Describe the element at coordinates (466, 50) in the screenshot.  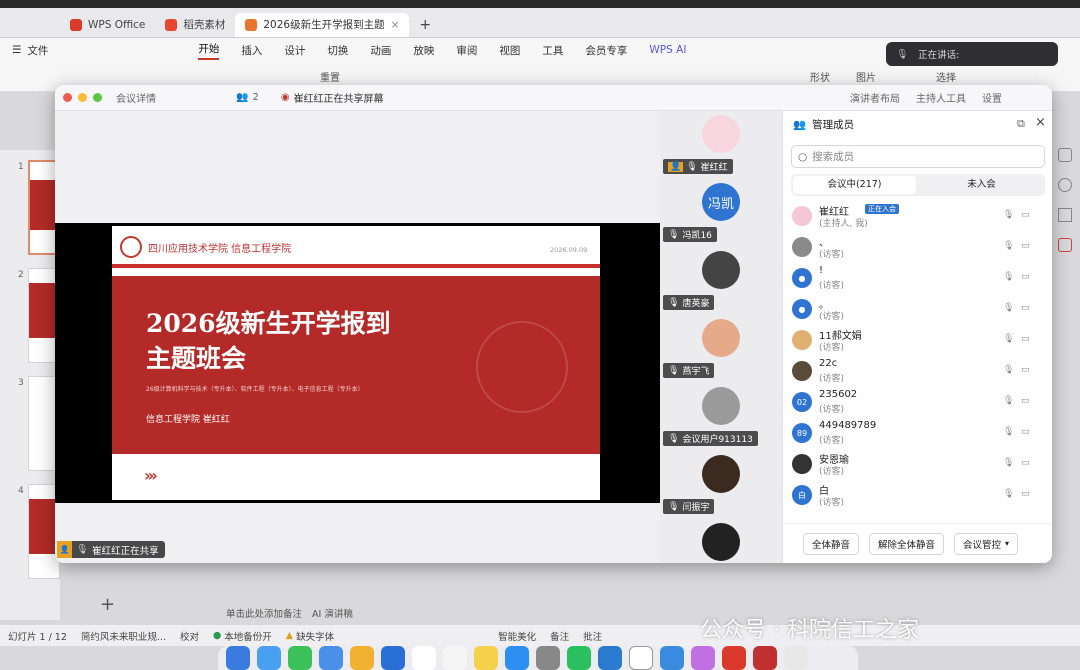
I see `ribbon-tab-review: 审阅` at that location.